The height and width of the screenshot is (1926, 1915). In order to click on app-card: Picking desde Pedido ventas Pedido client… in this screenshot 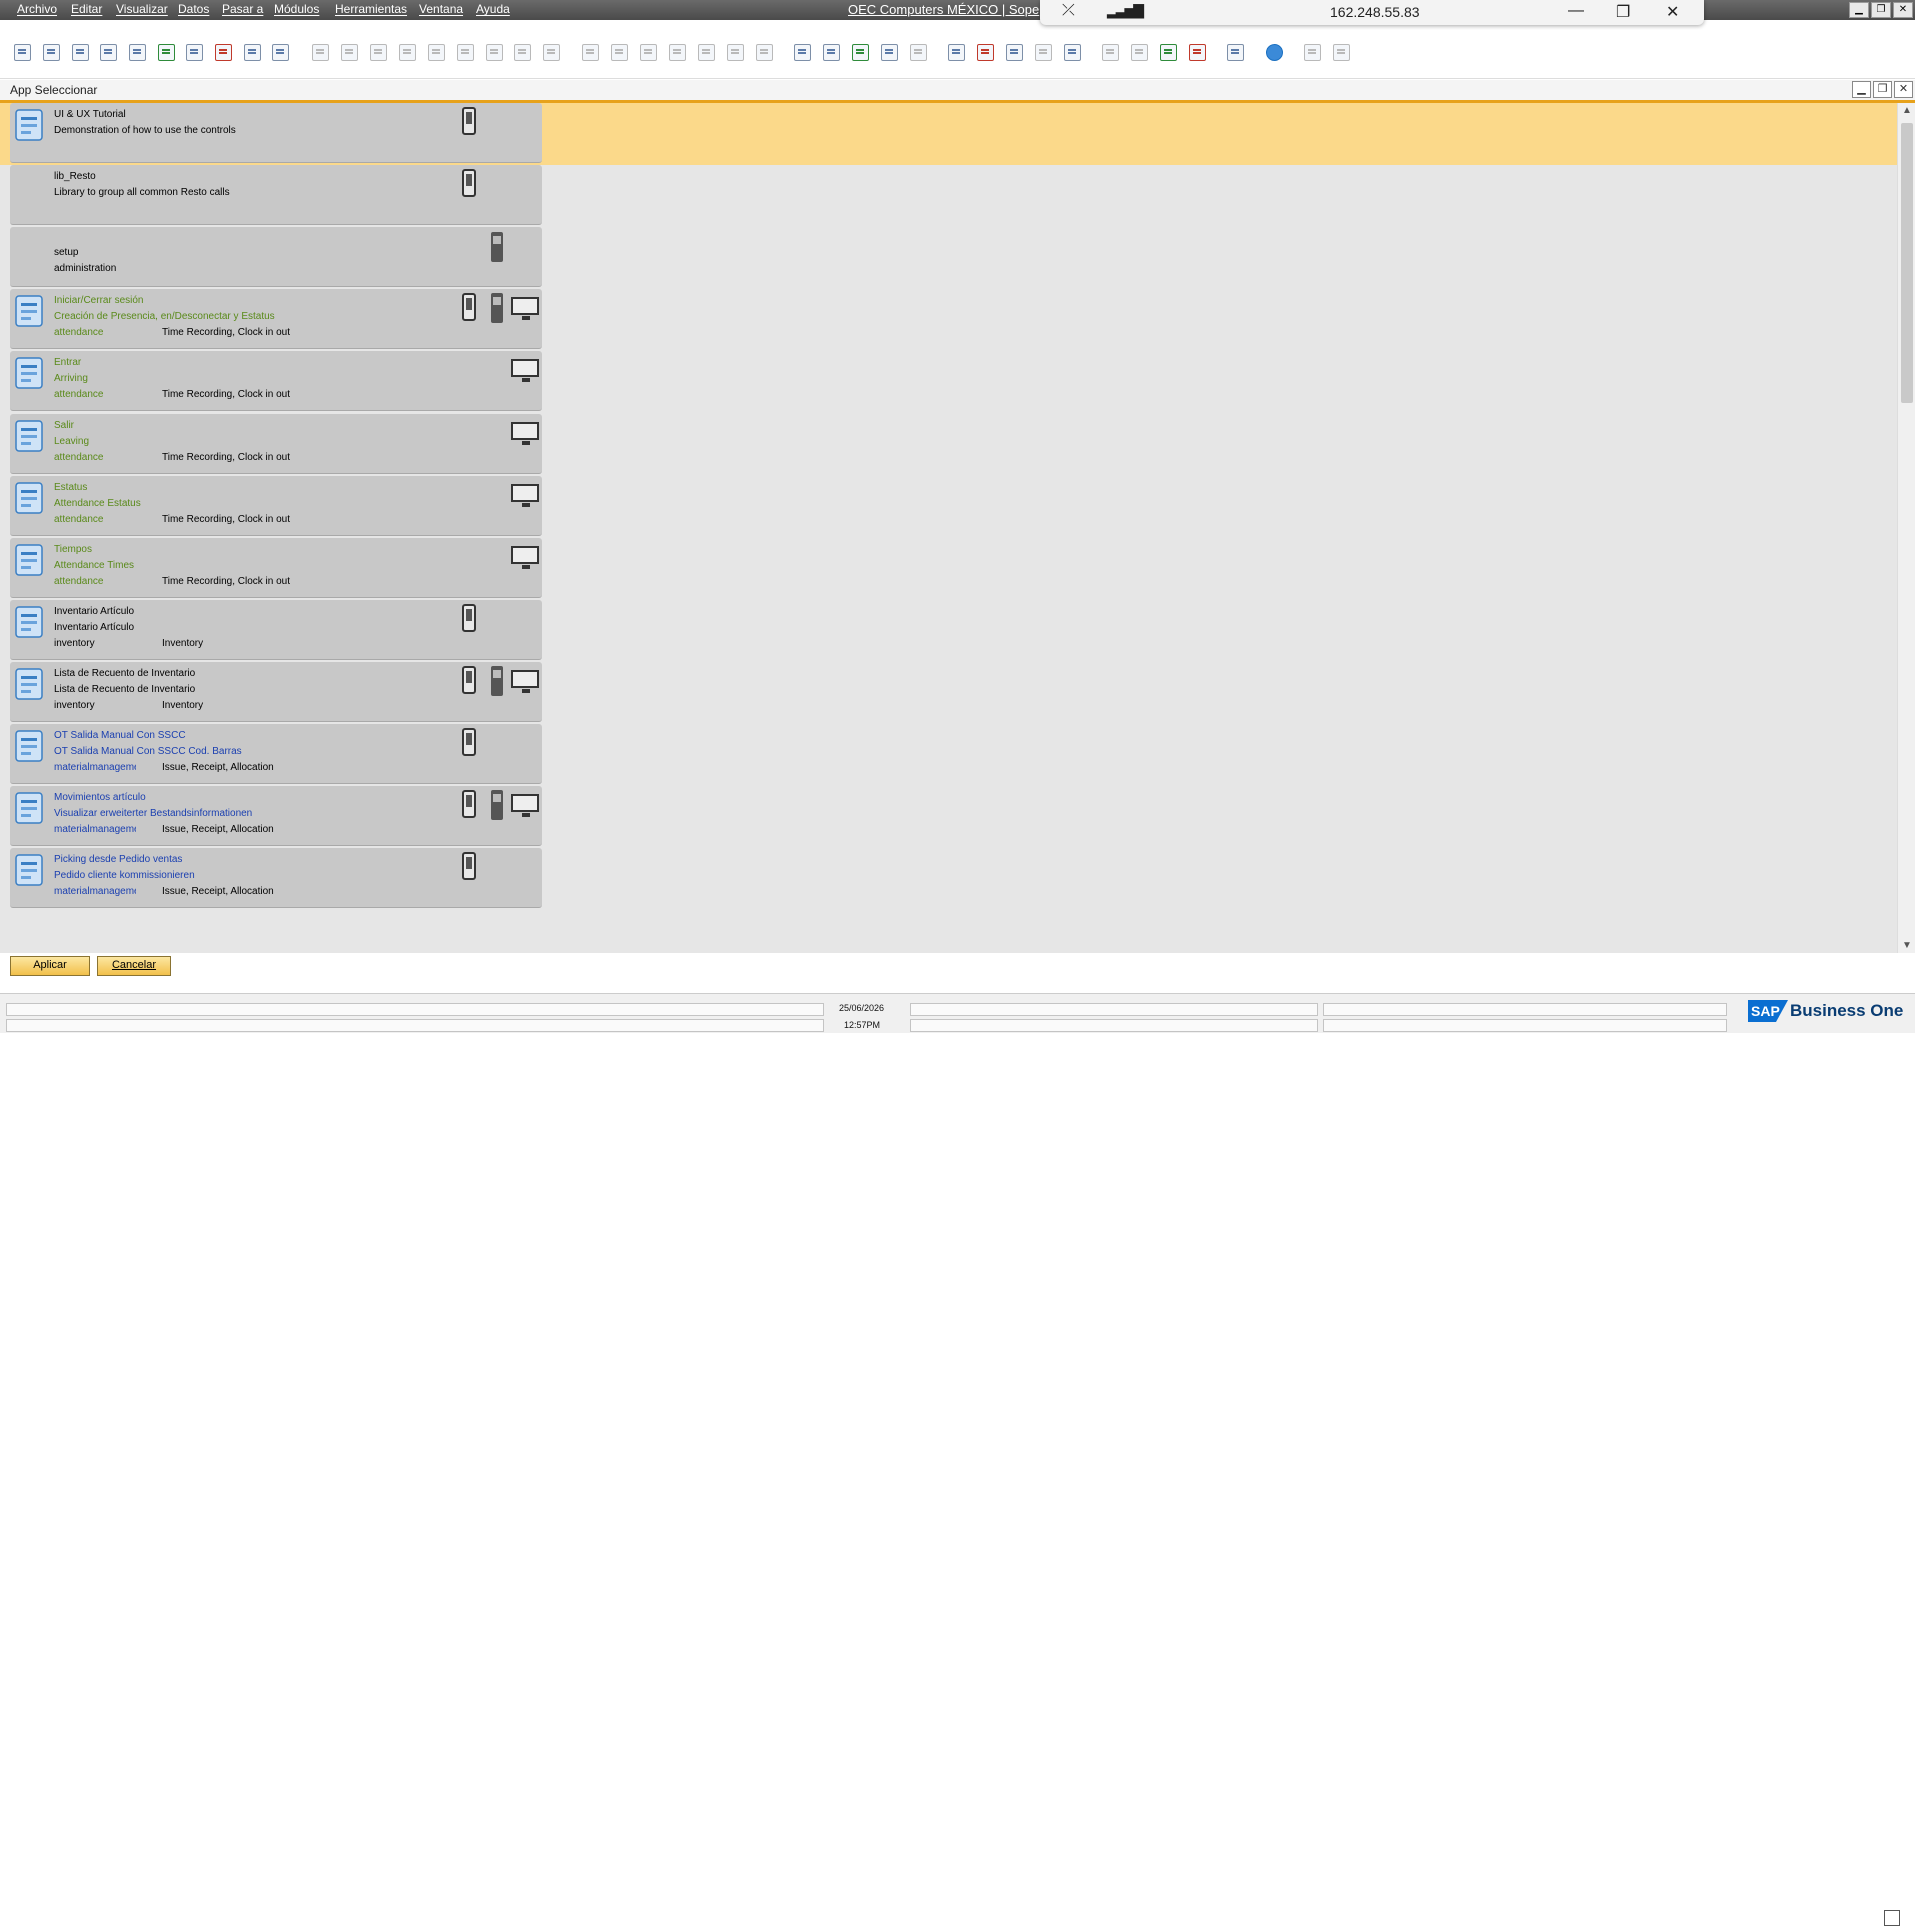, I will do `click(276, 878)`.